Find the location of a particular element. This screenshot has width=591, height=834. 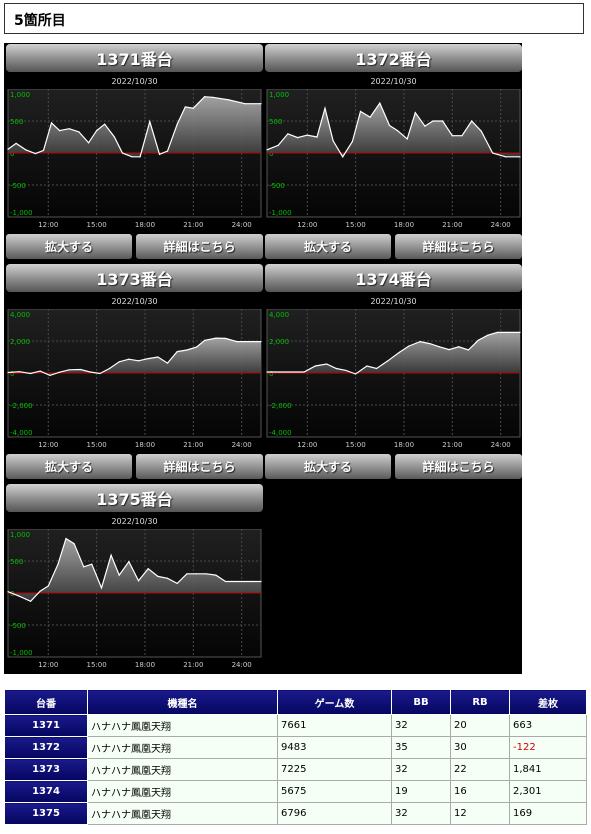

rb-cell: 16 is located at coordinates (480, 791).